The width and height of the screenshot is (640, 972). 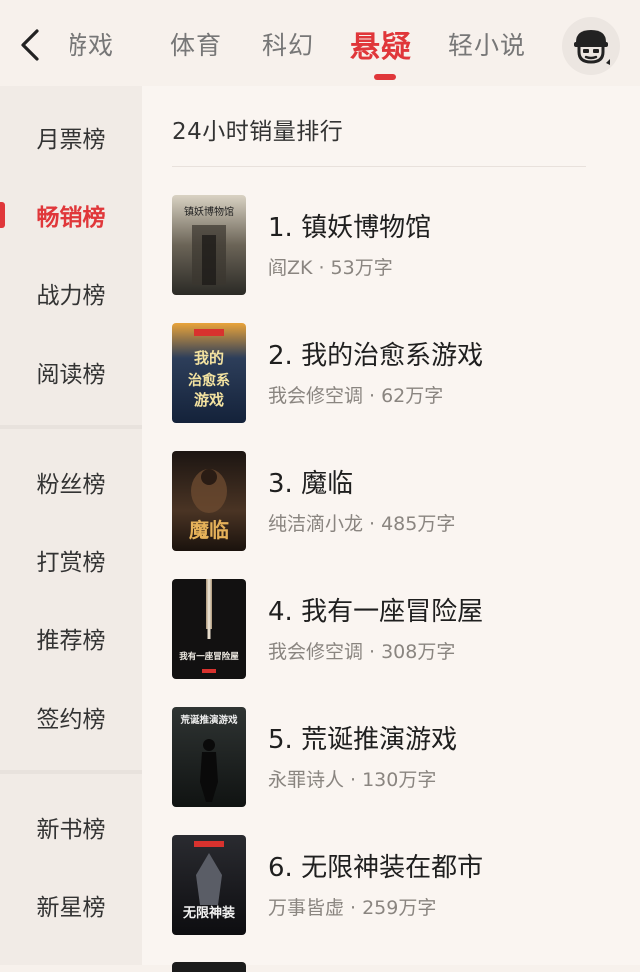 What do you see at coordinates (376, 868) in the screenshot?
I see `book-title: 6. 无限神装在都市` at bounding box center [376, 868].